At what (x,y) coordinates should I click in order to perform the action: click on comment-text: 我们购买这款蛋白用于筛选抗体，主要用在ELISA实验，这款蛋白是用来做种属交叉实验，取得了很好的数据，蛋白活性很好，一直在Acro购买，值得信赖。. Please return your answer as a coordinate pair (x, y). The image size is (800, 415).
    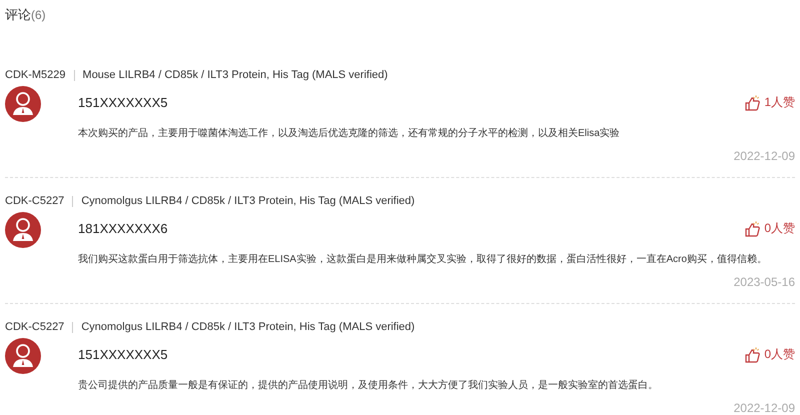
    Looking at the image, I should click on (423, 259).